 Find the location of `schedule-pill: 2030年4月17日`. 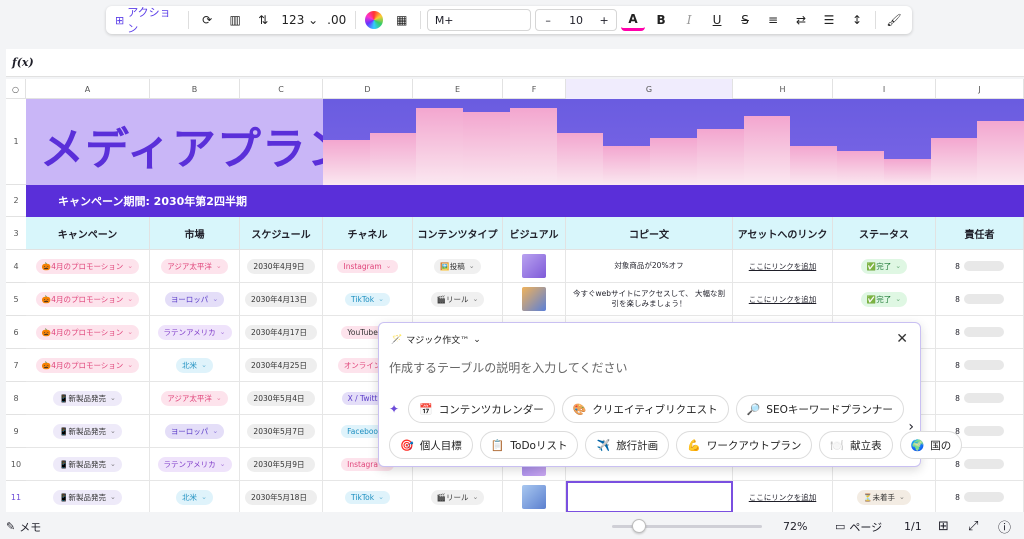

schedule-pill: 2030年4月17日 is located at coordinates (281, 332).